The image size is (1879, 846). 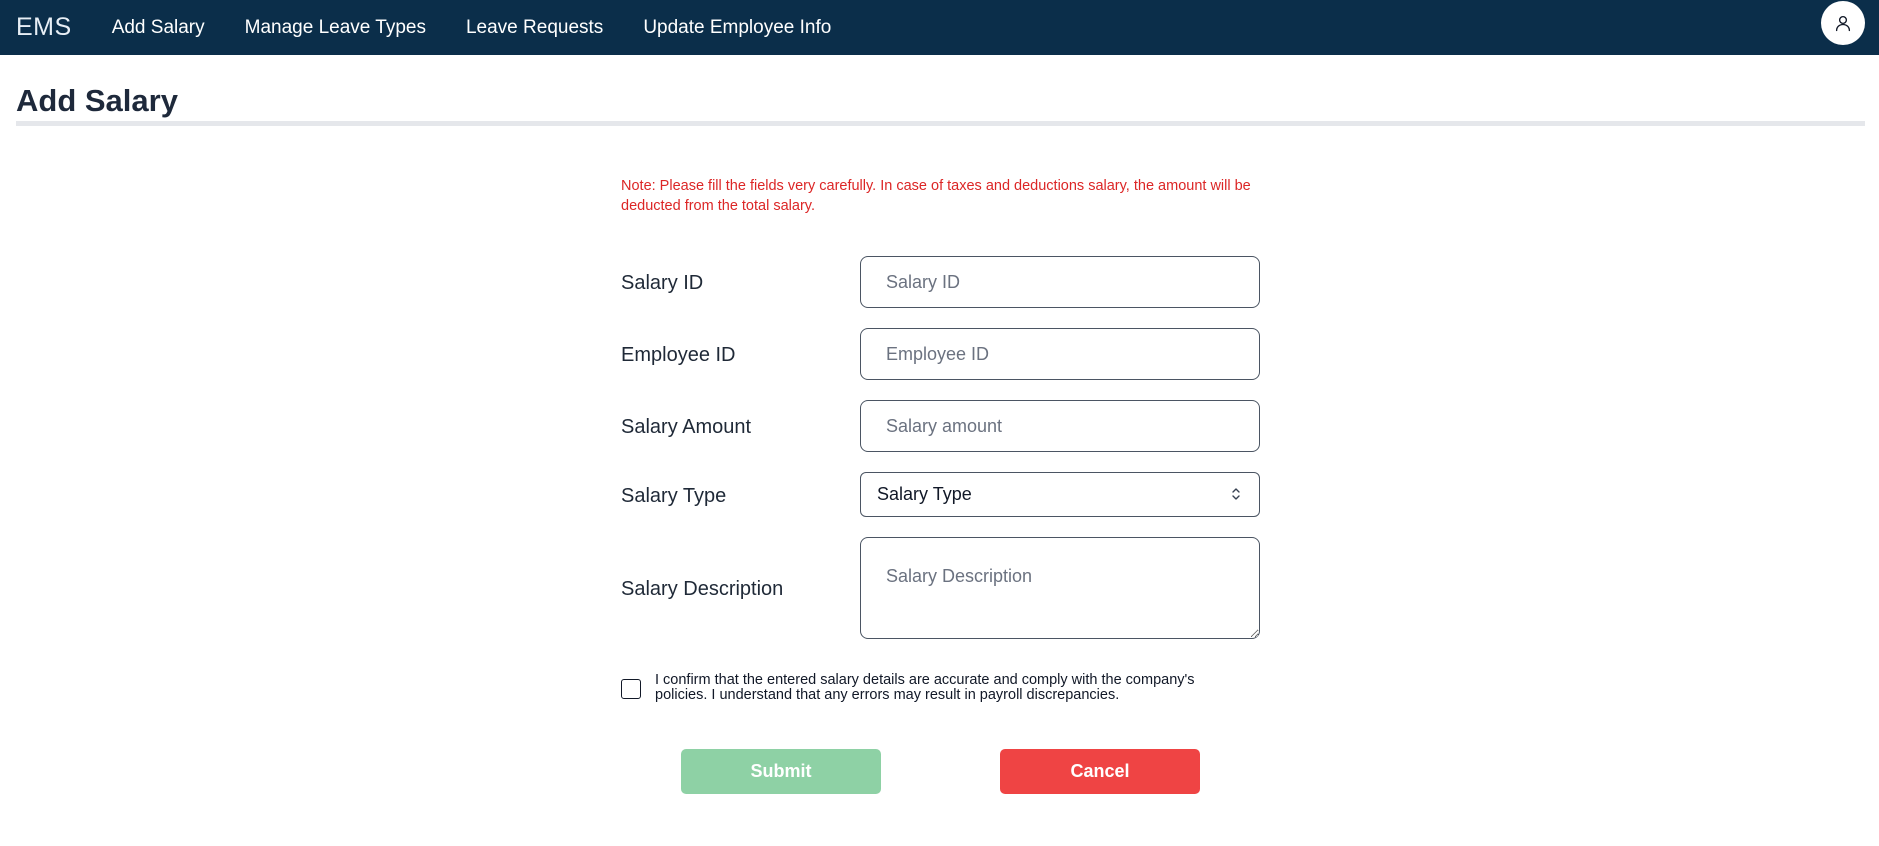 What do you see at coordinates (781, 771) in the screenshot?
I see `submit-button: Submit` at bounding box center [781, 771].